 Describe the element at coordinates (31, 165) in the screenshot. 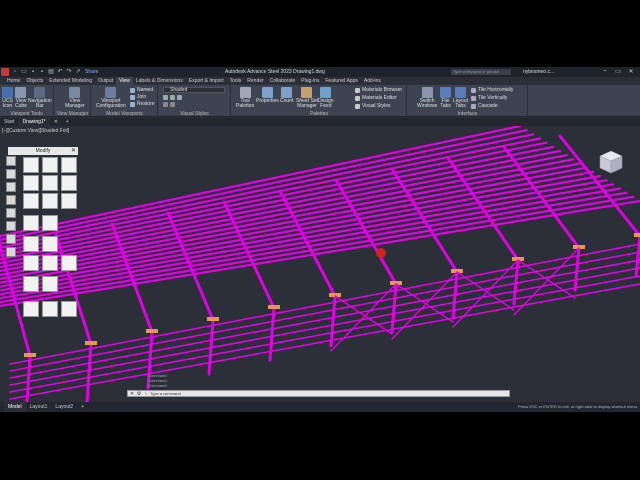

I see `move-tool-button` at that location.